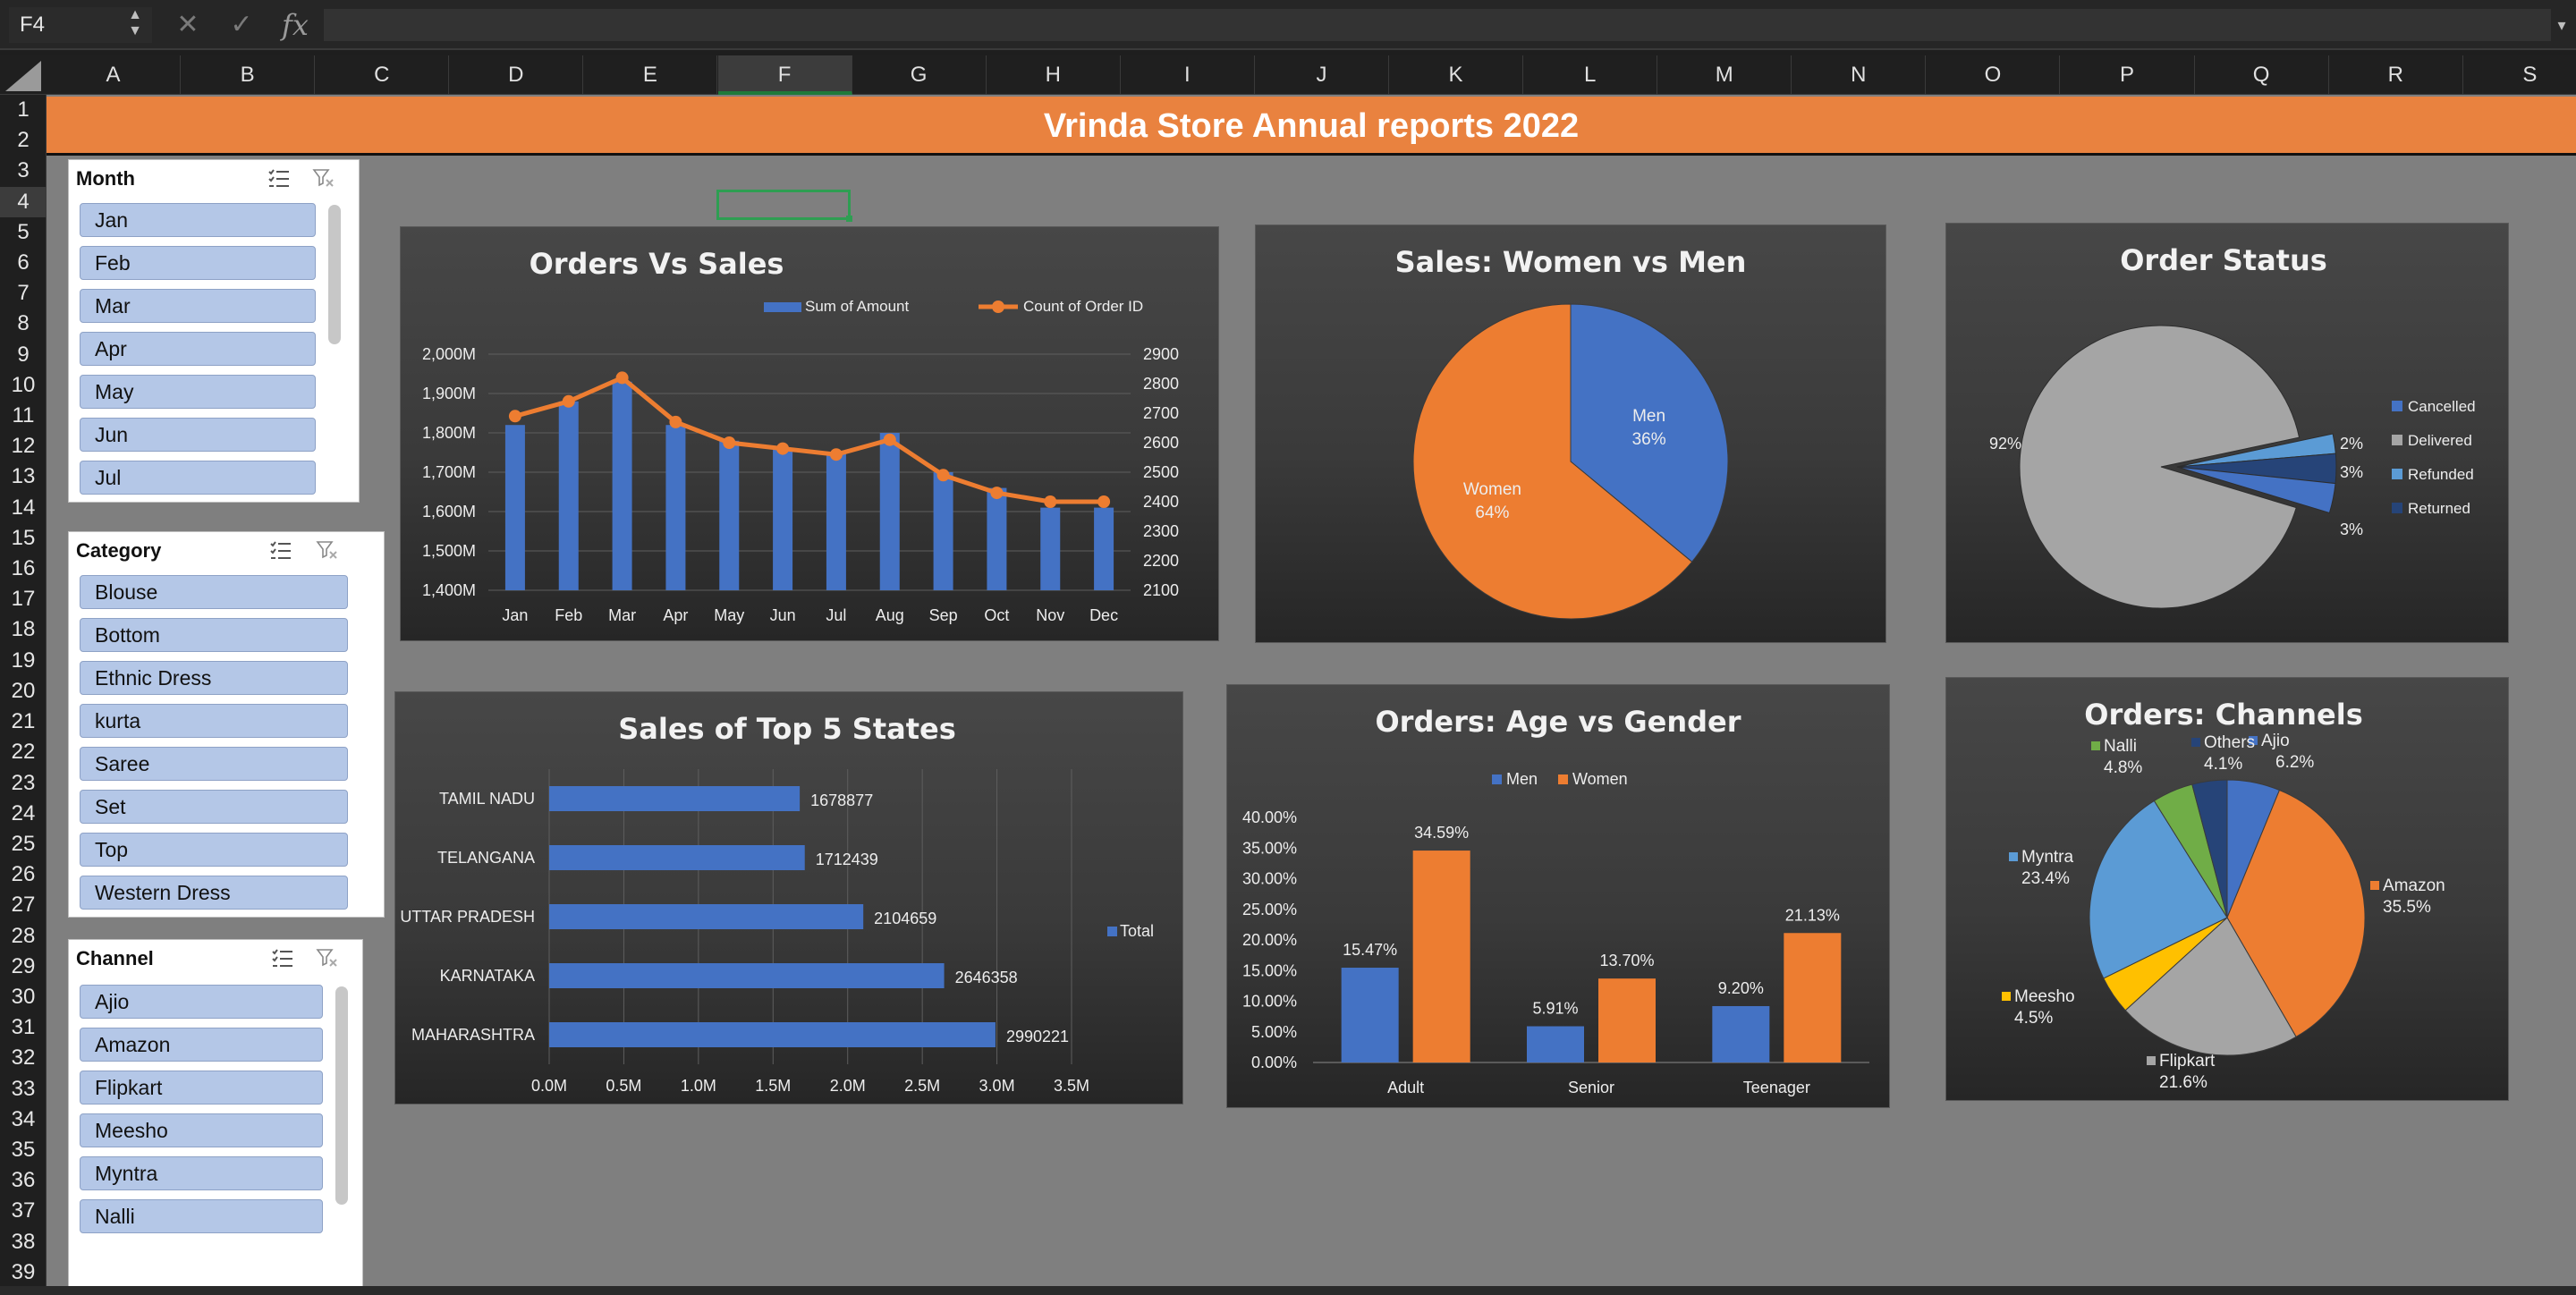  I want to click on formula-input, so click(1437, 25).